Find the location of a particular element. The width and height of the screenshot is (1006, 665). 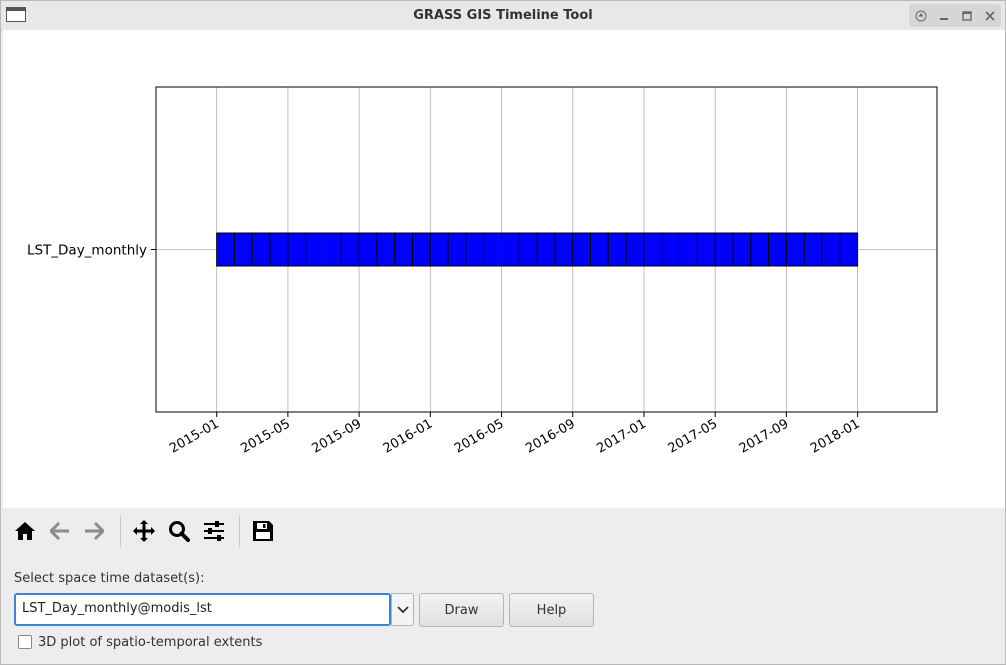

plot3d-option: 3D plot of spatio-temporal extents is located at coordinates (140, 642).